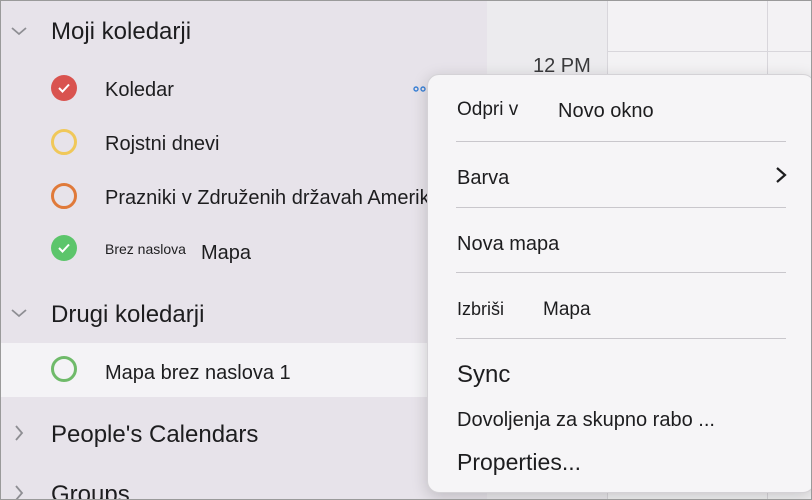 This screenshot has height=500, width=812. What do you see at coordinates (128, 314) in the screenshot?
I see `section-title: Drugi koledarji` at bounding box center [128, 314].